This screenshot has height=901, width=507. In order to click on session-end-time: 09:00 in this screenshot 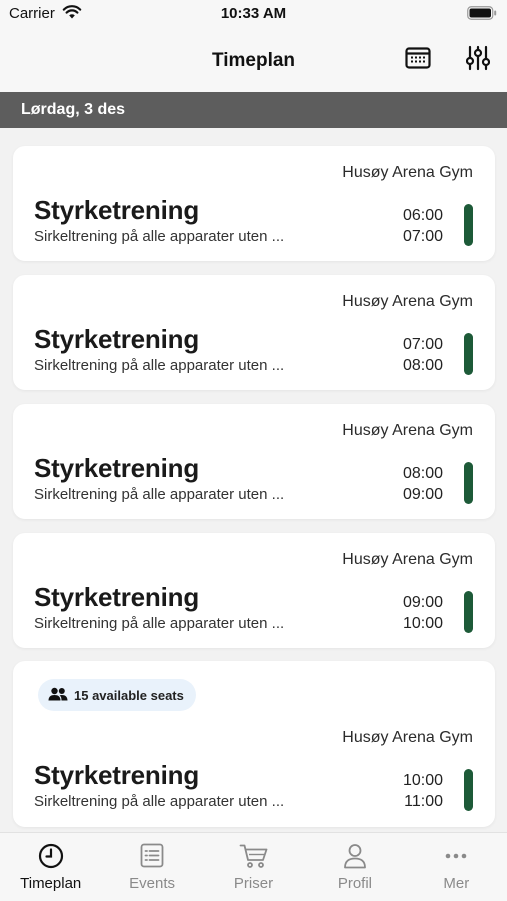, I will do `click(422, 494)`.